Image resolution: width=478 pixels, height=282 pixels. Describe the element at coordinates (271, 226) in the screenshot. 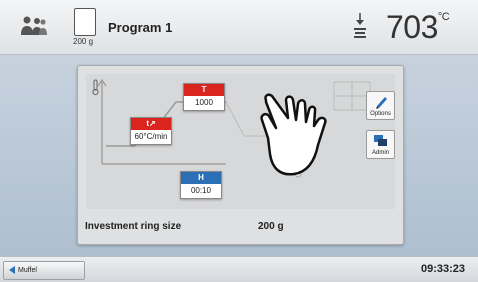

I see `investment-ring-value: 200 g` at that location.